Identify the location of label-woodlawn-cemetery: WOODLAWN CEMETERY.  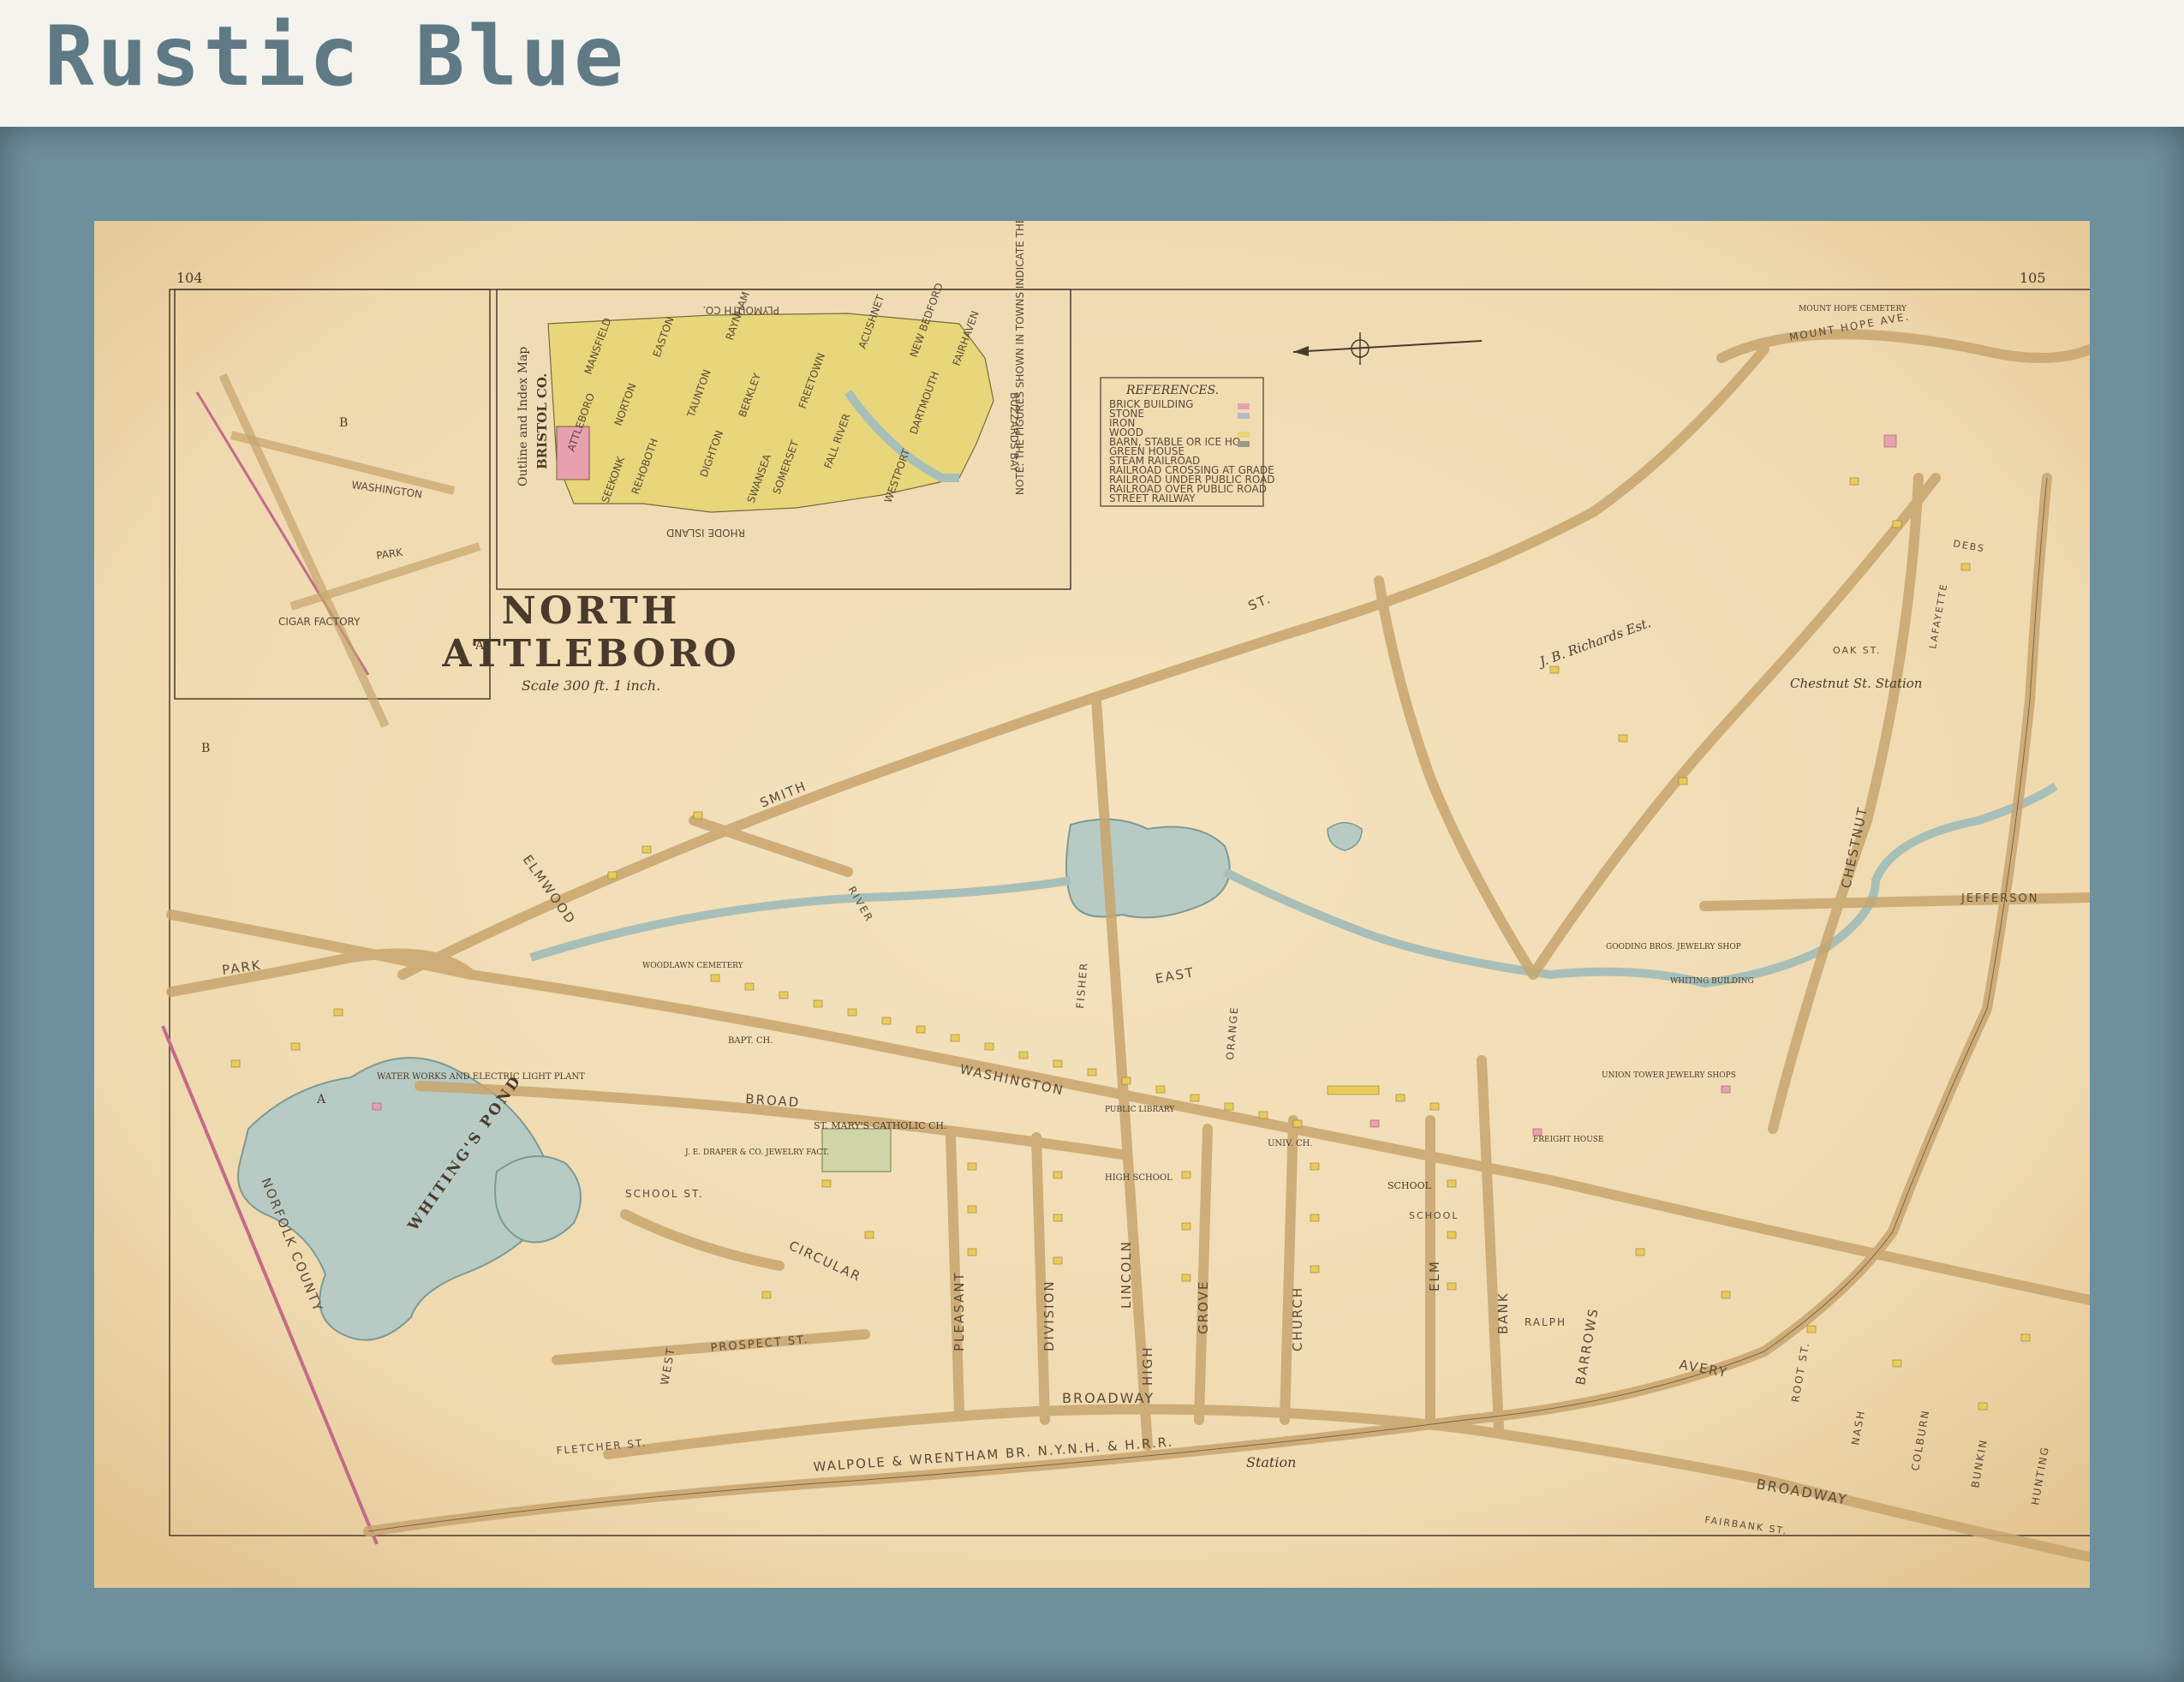
(693, 966).